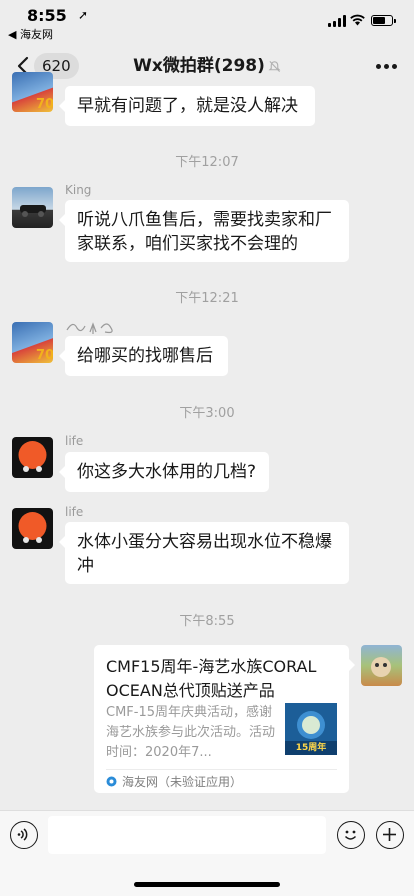 This screenshot has height=896, width=414. What do you see at coordinates (383, 20) in the screenshot?
I see `battery-icon` at bounding box center [383, 20].